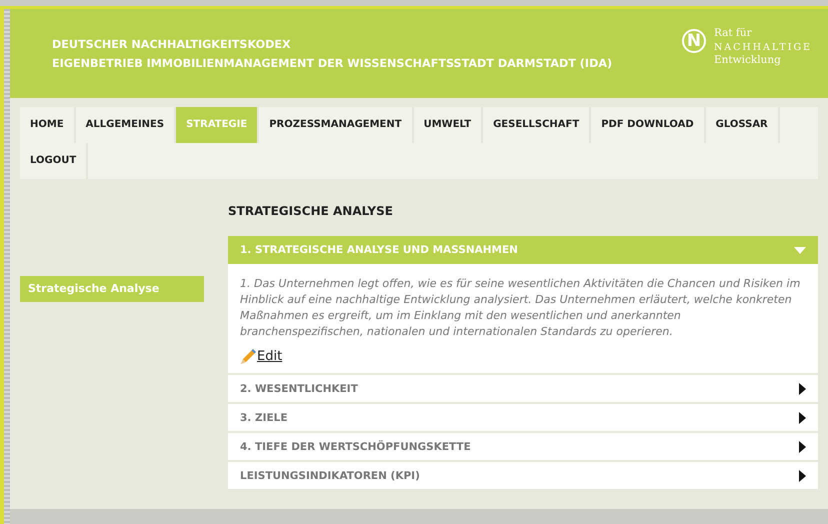  Describe the element at coordinates (763, 47) in the screenshot. I see `logo-text: NACHHALTIGE` at that location.